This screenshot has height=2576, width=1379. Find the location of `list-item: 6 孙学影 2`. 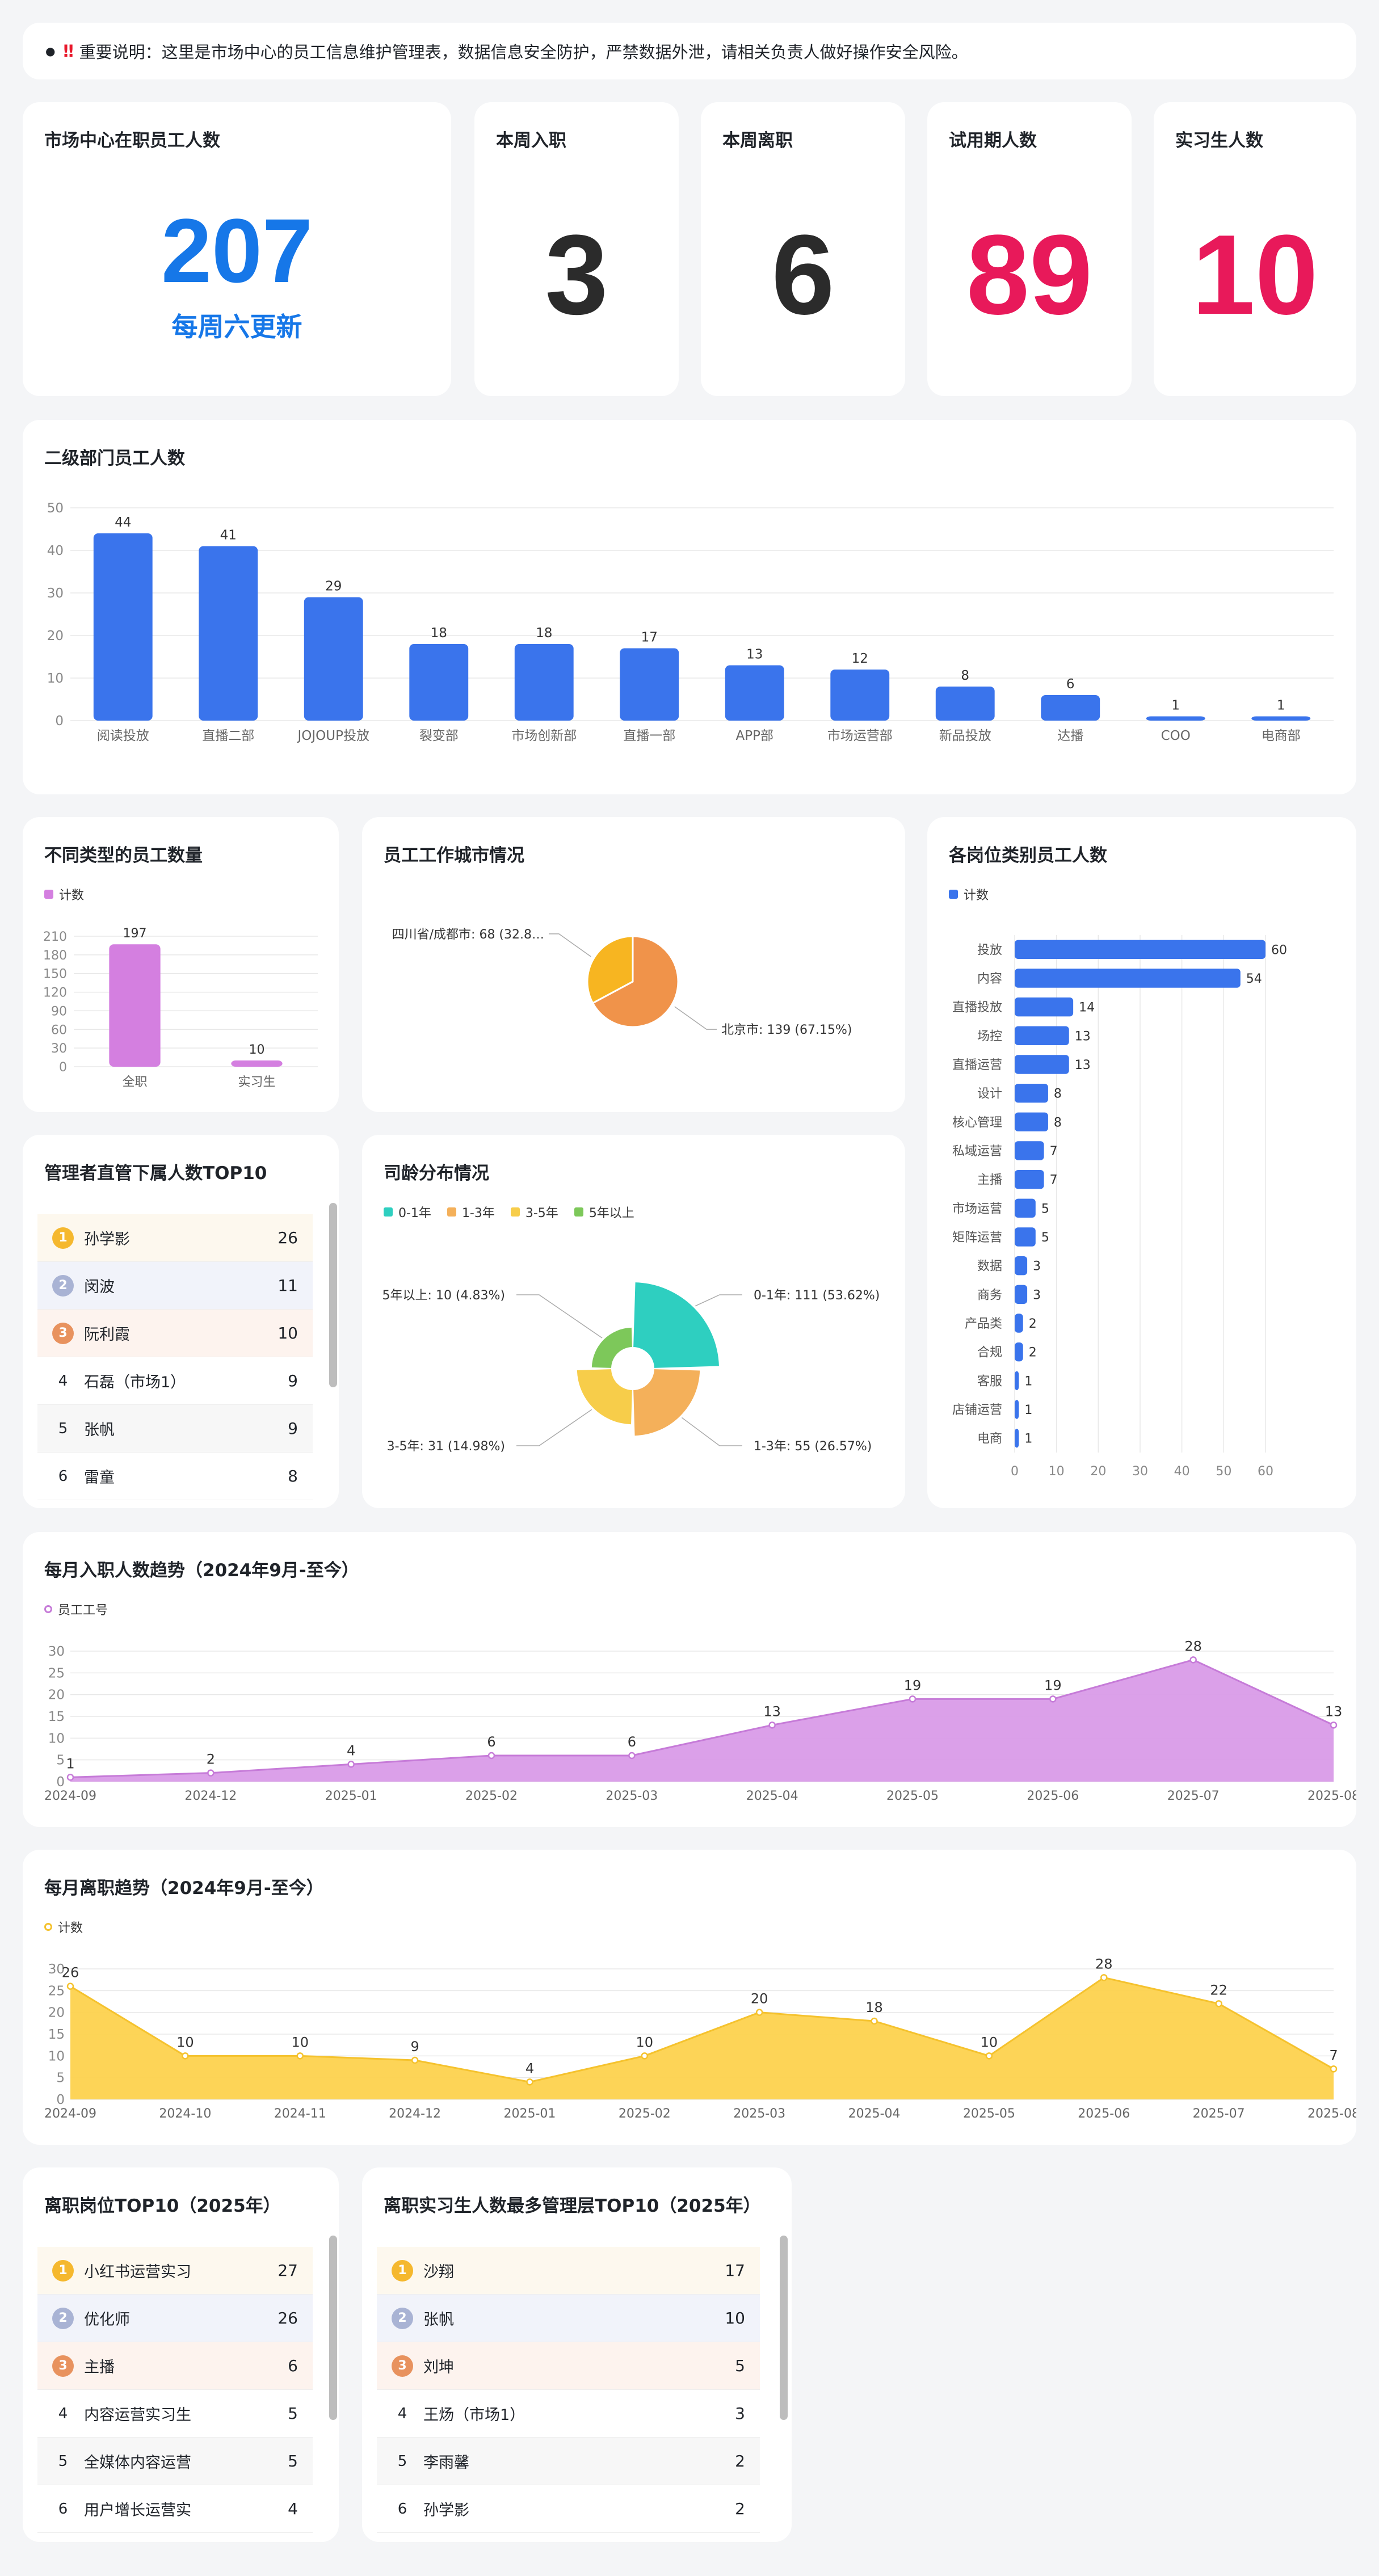

list-item: 6 孙学影 2 is located at coordinates (568, 2509).